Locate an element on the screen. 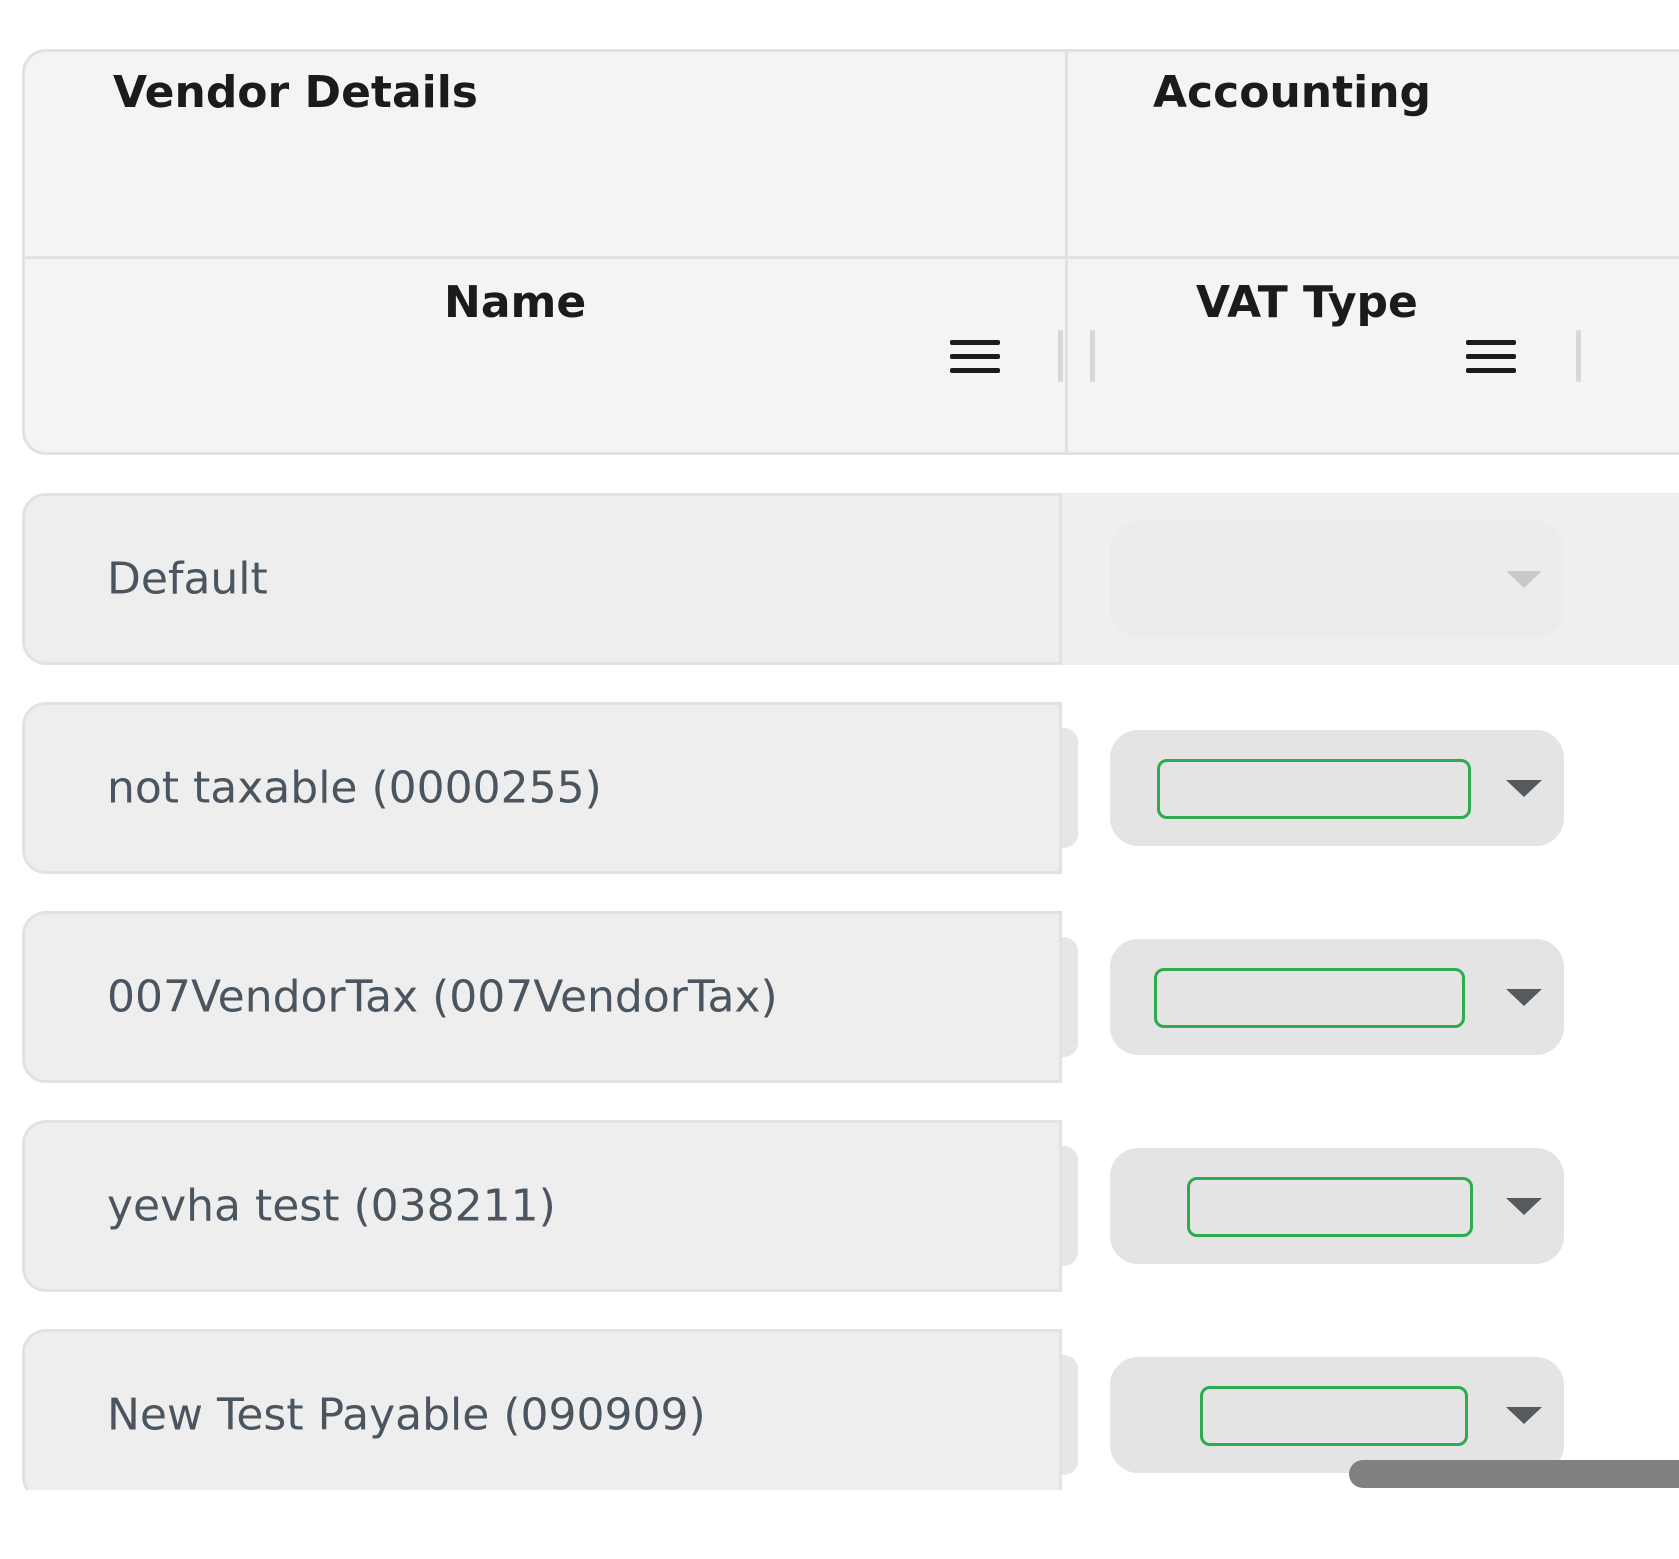 Image resolution: width=1679 pixels, height=1559 pixels. header-divider-vertical is located at coordinates (1066, 252).